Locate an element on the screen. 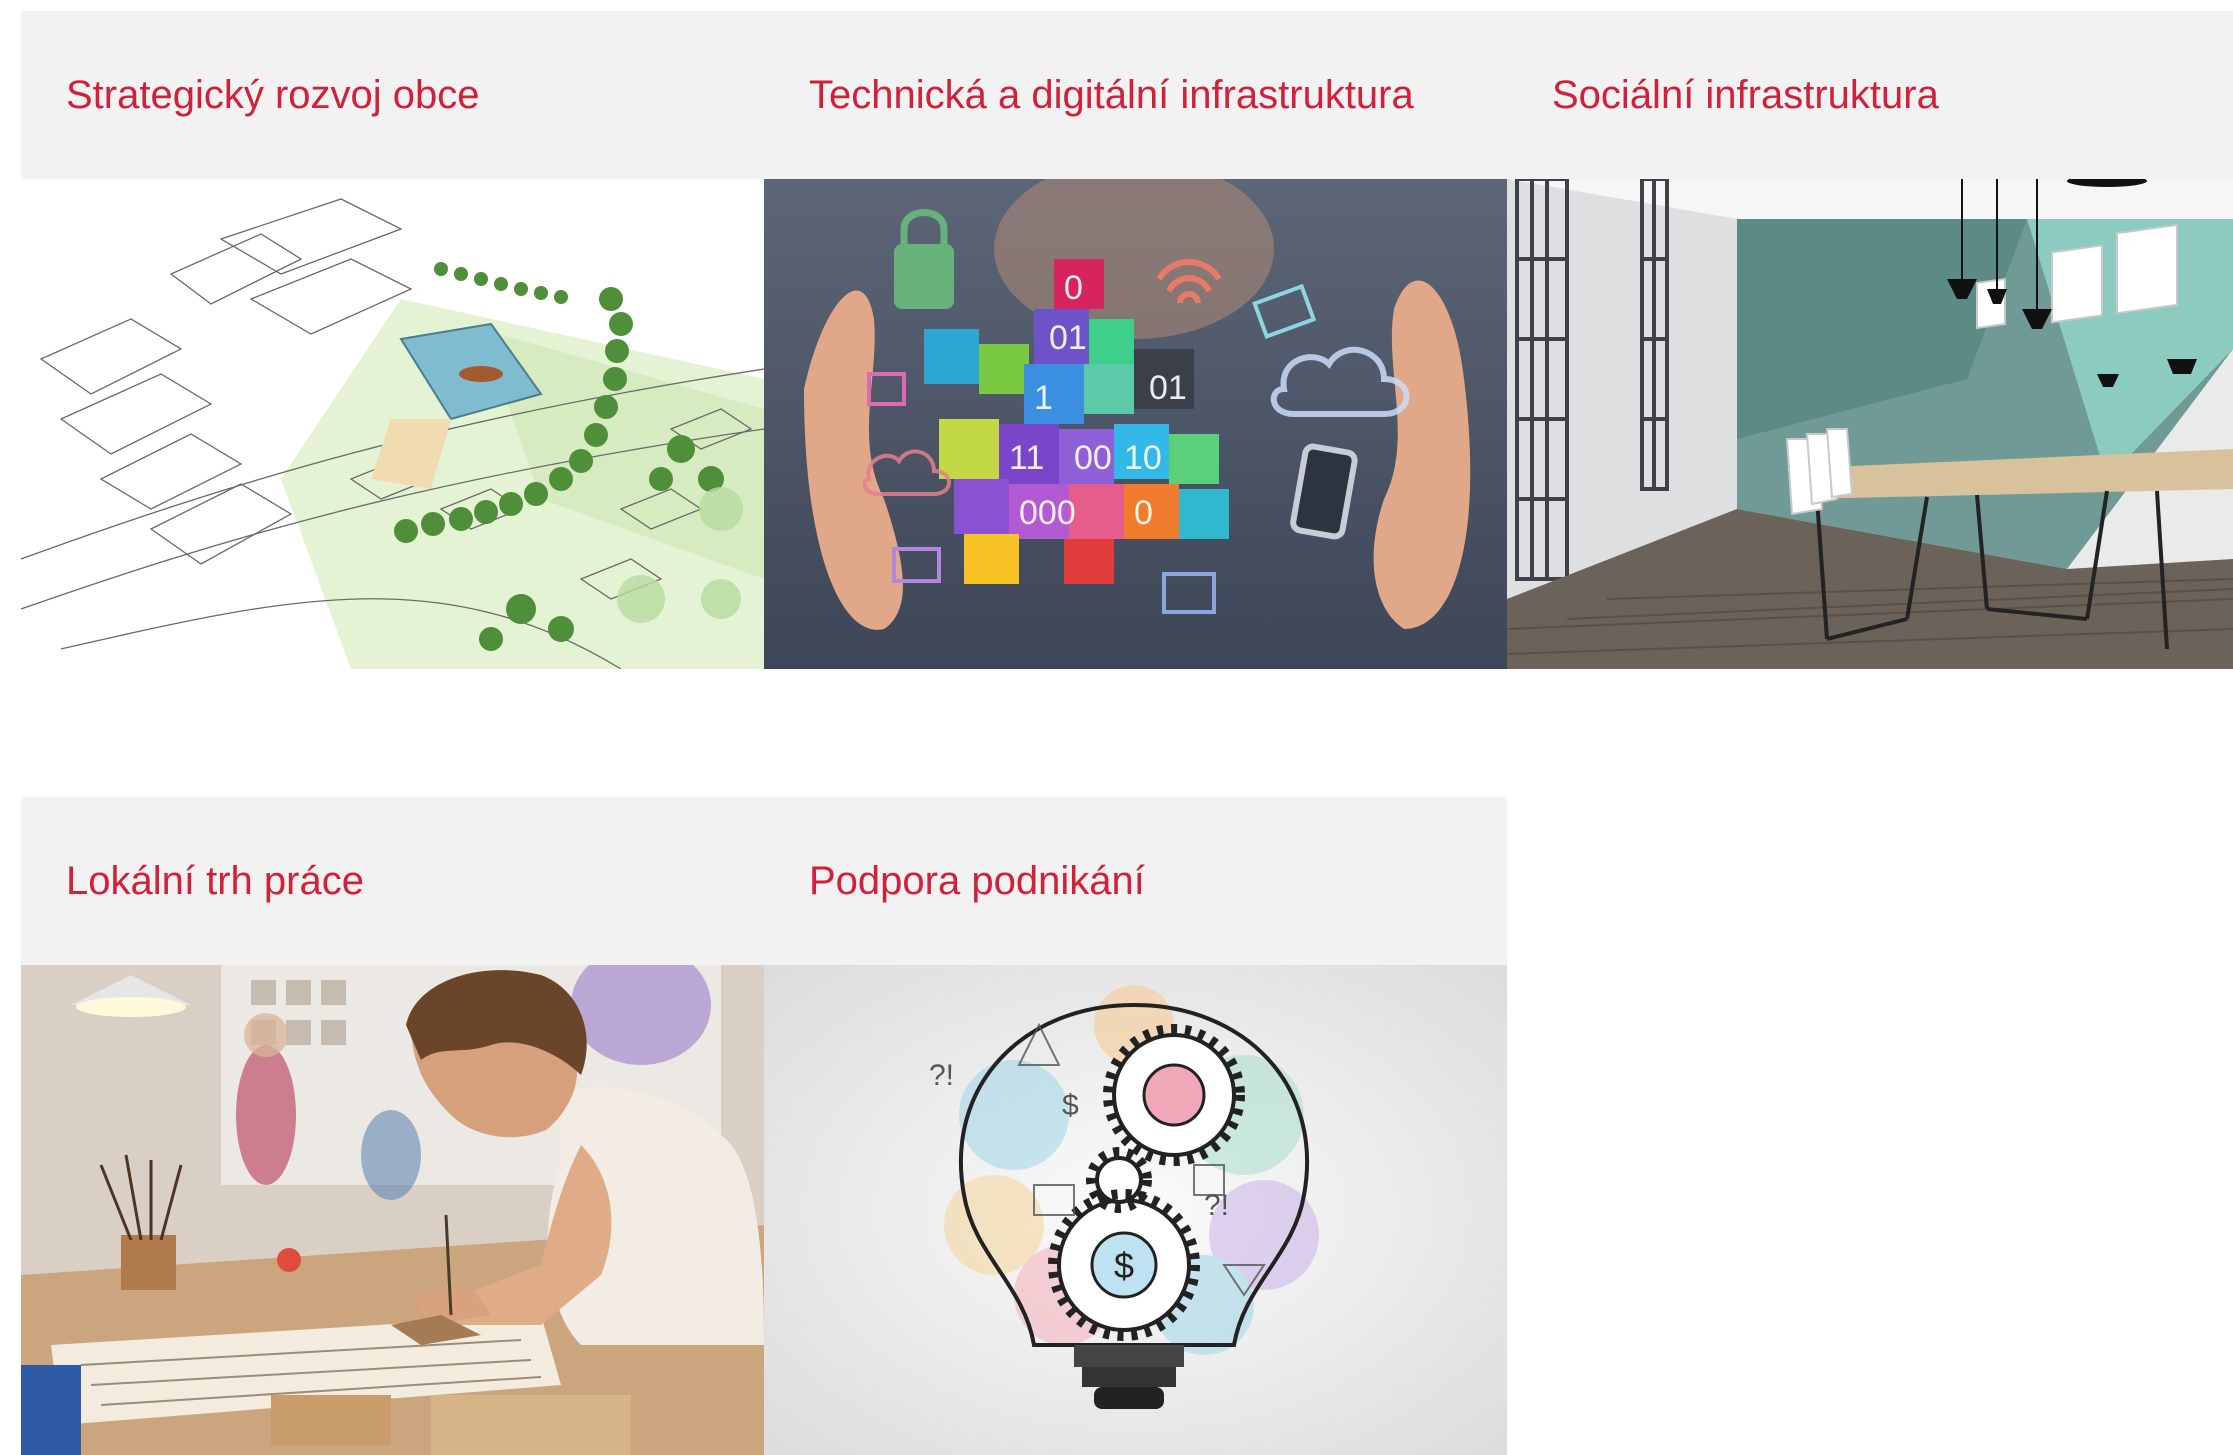 The height and width of the screenshot is (1455, 2233). card-header: Technická a digitální infrastruktura is located at coordinates (1135, 95).